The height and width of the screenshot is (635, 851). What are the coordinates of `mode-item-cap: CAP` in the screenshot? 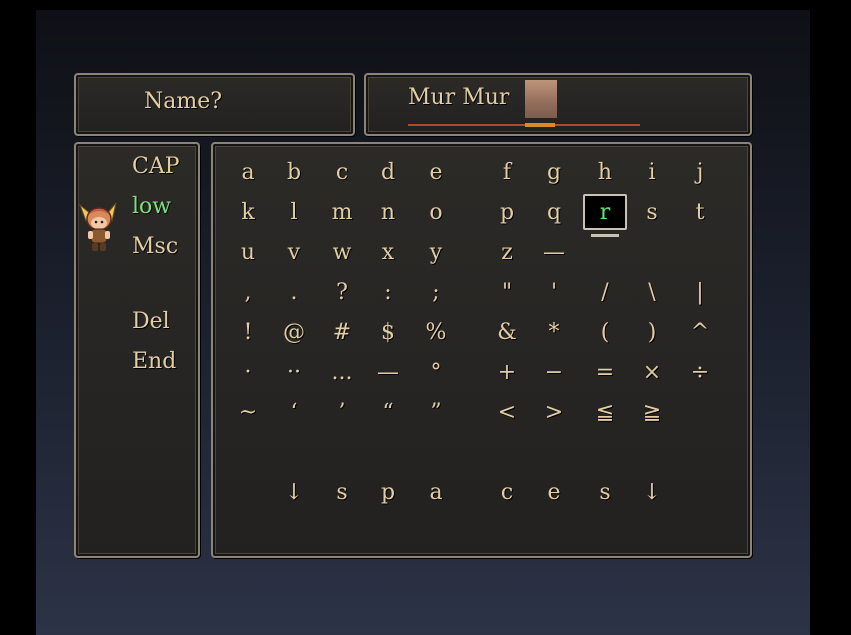 It's located at (156, 166).